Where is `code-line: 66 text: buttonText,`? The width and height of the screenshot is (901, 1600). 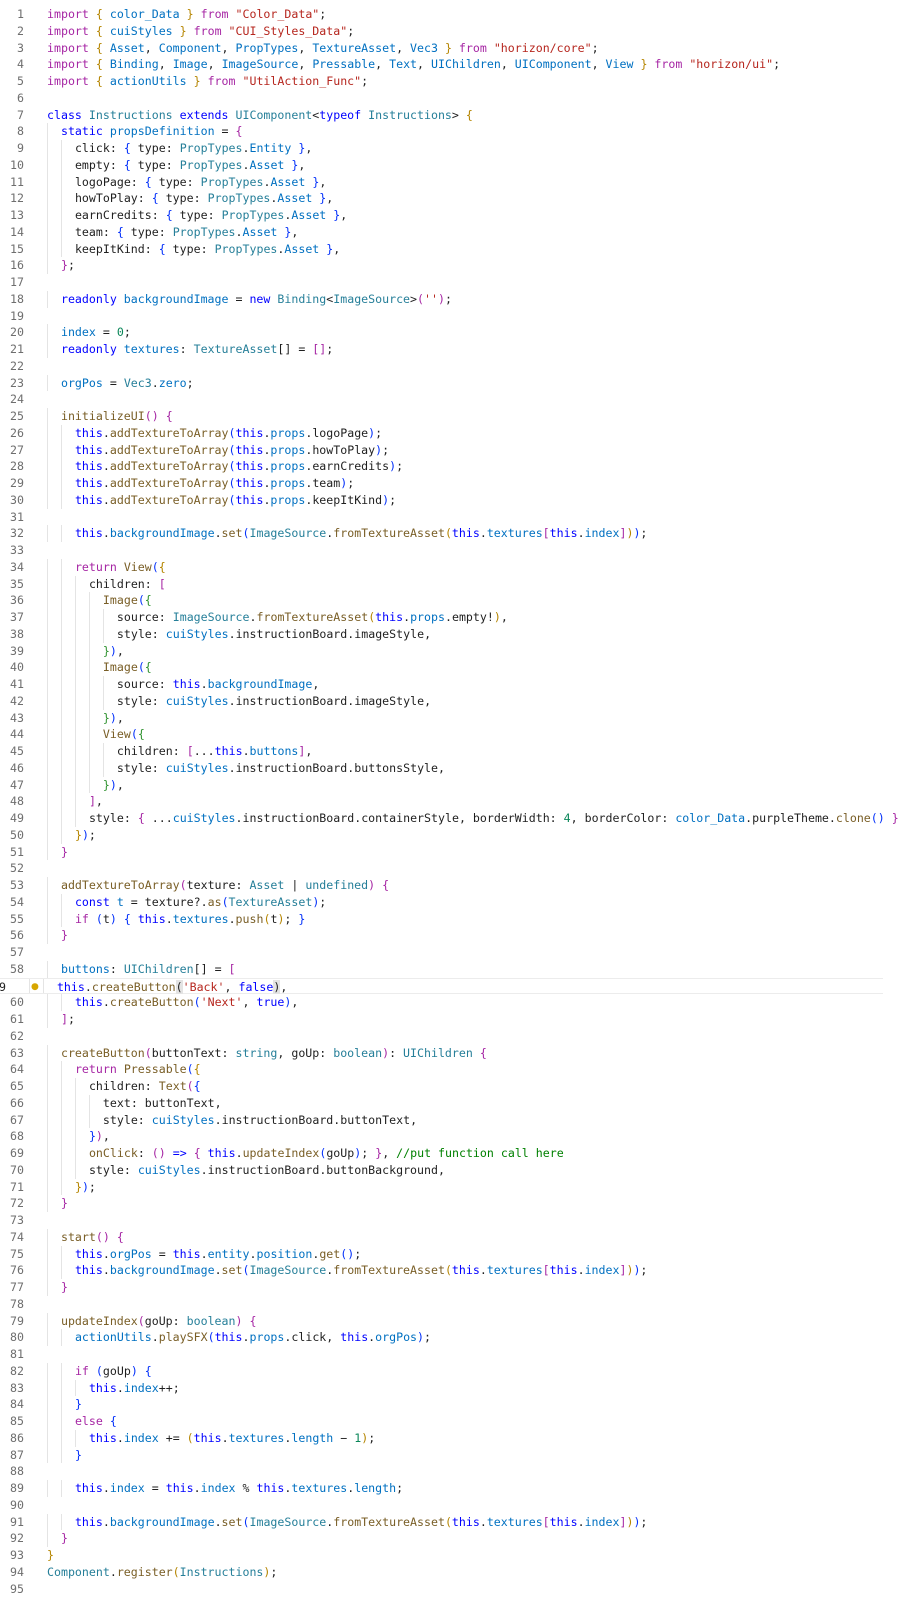 code-line: 66 text: buttonText, is located at coordinates (450, 1103).